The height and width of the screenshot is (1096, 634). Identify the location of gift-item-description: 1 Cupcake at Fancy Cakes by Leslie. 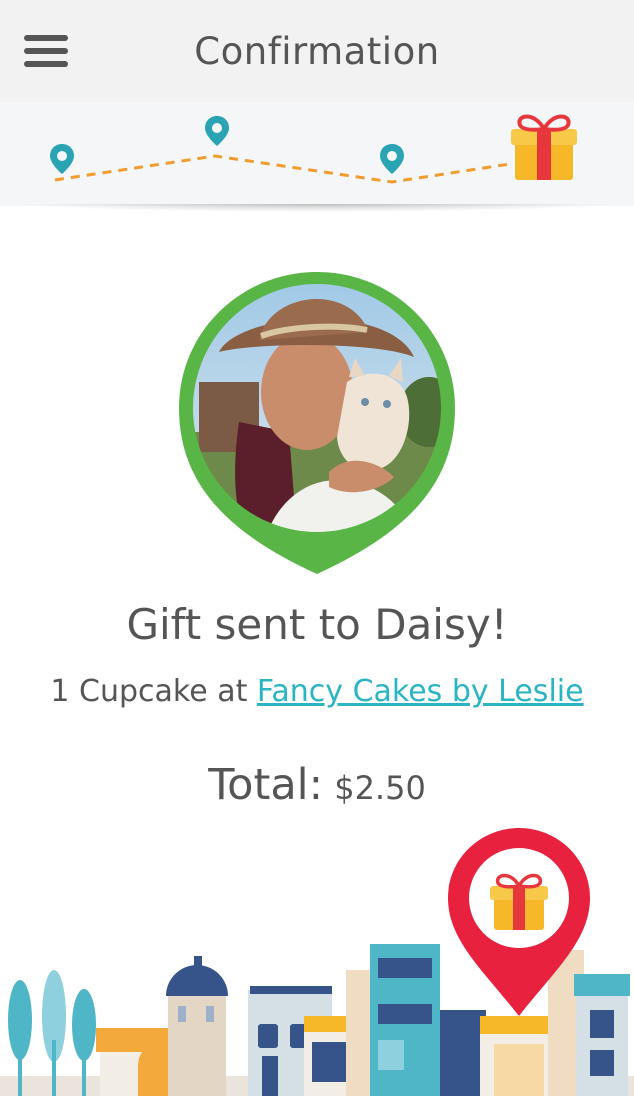
(317, 691).